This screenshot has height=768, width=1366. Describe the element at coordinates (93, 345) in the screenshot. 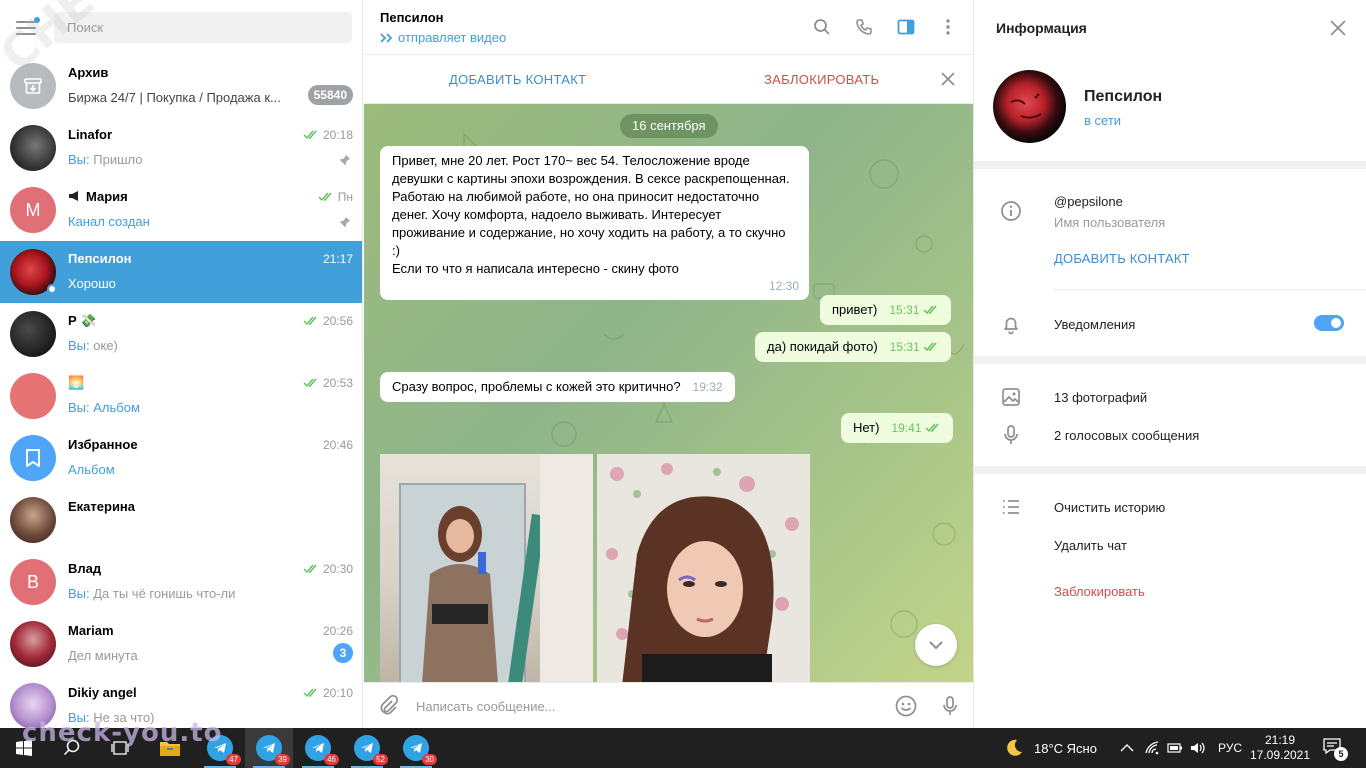

I see `chat-preview: Вы: оке)` at that location.